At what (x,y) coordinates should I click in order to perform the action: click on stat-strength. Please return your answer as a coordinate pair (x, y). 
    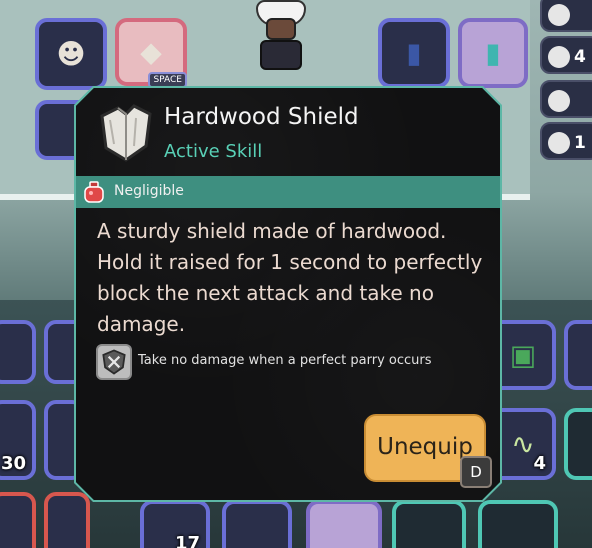
    Looking at the image, I should click on (566, 99).